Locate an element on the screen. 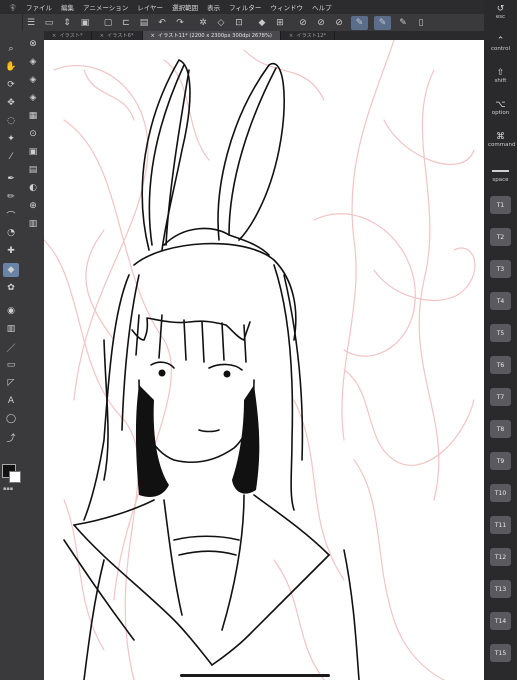 The width and height of the screenshot is (517, 680). t9-key: T9 is located at coordinates (500, 461).